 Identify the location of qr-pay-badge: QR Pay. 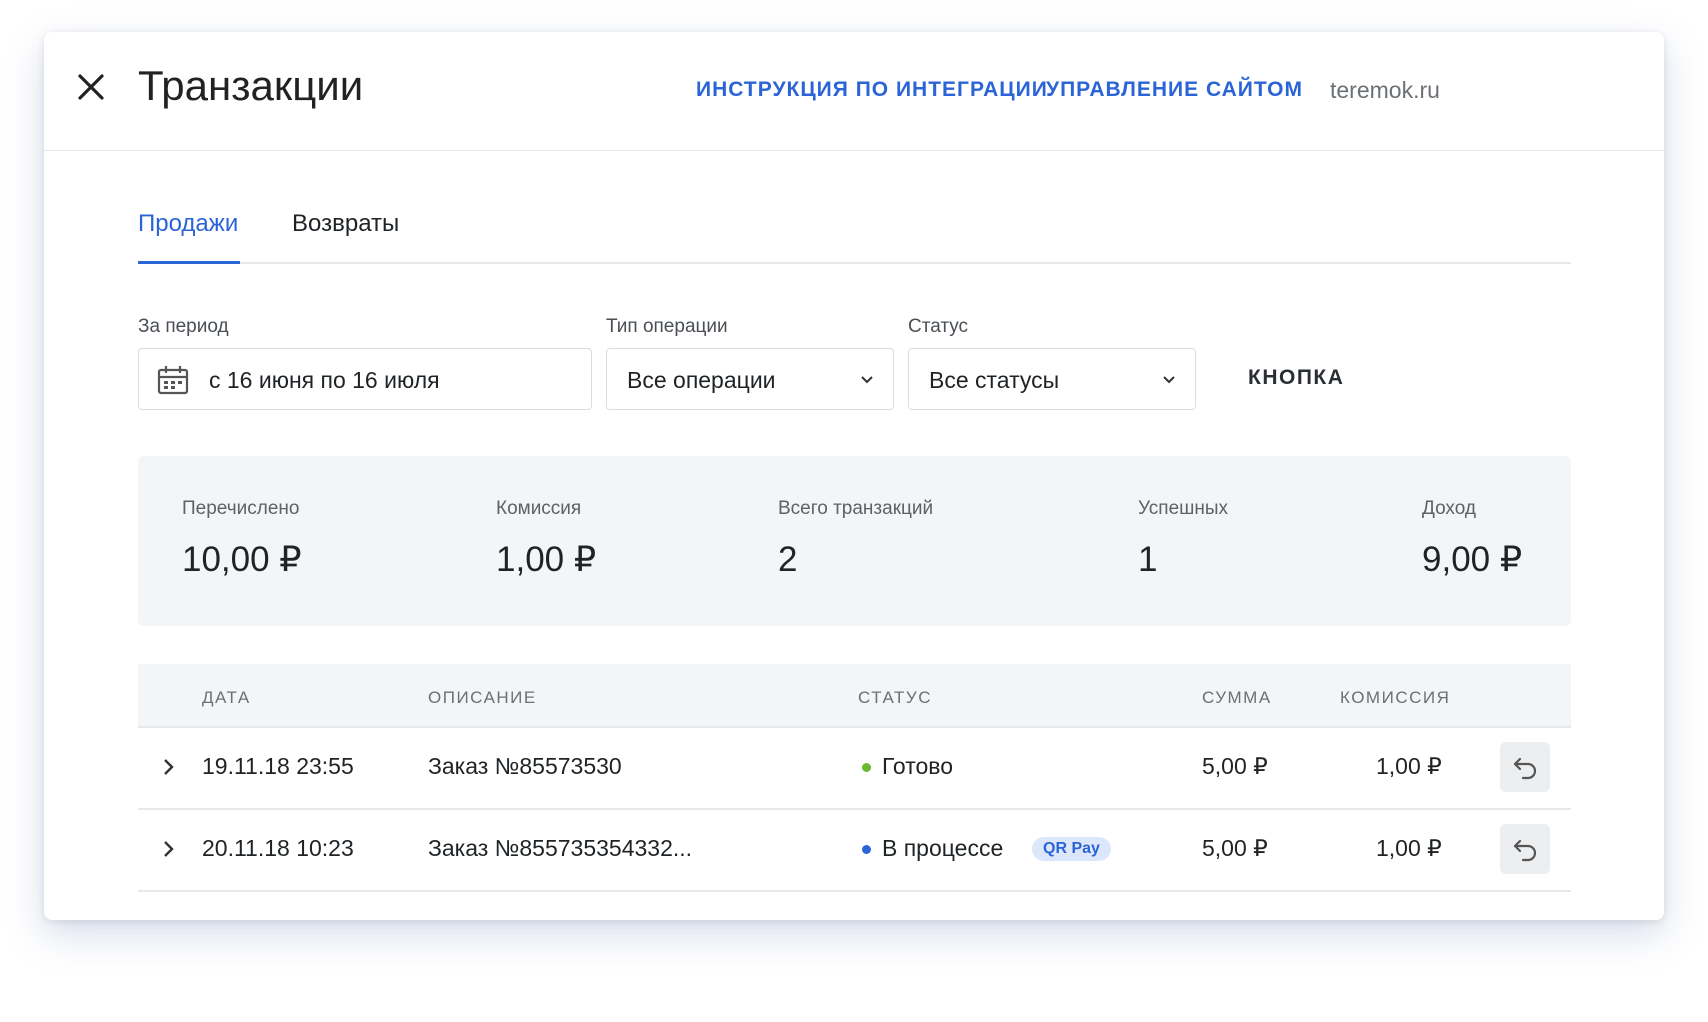
(1071, 849).